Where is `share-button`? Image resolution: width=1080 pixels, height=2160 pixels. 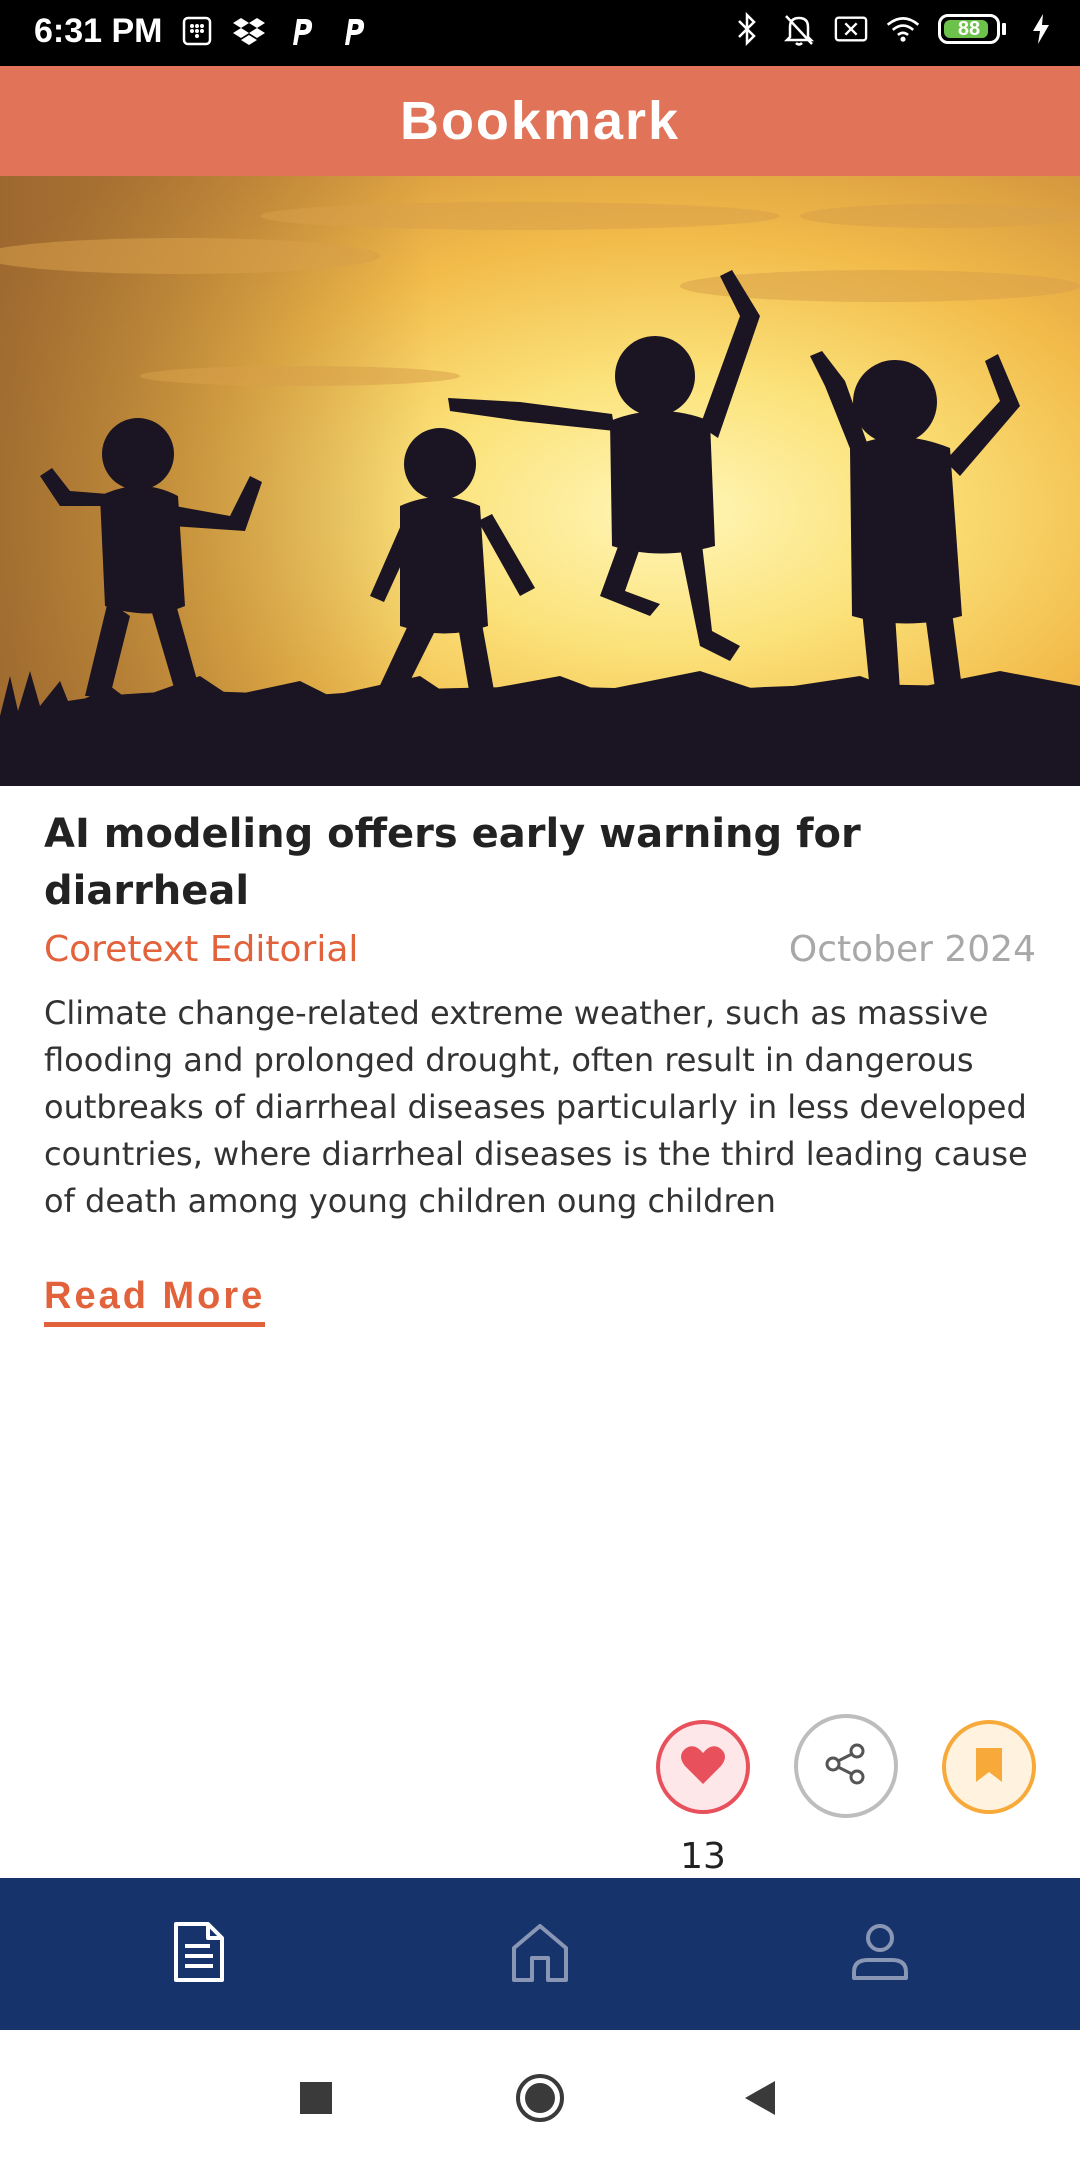
share-button is located at coordinates (846, 1766).